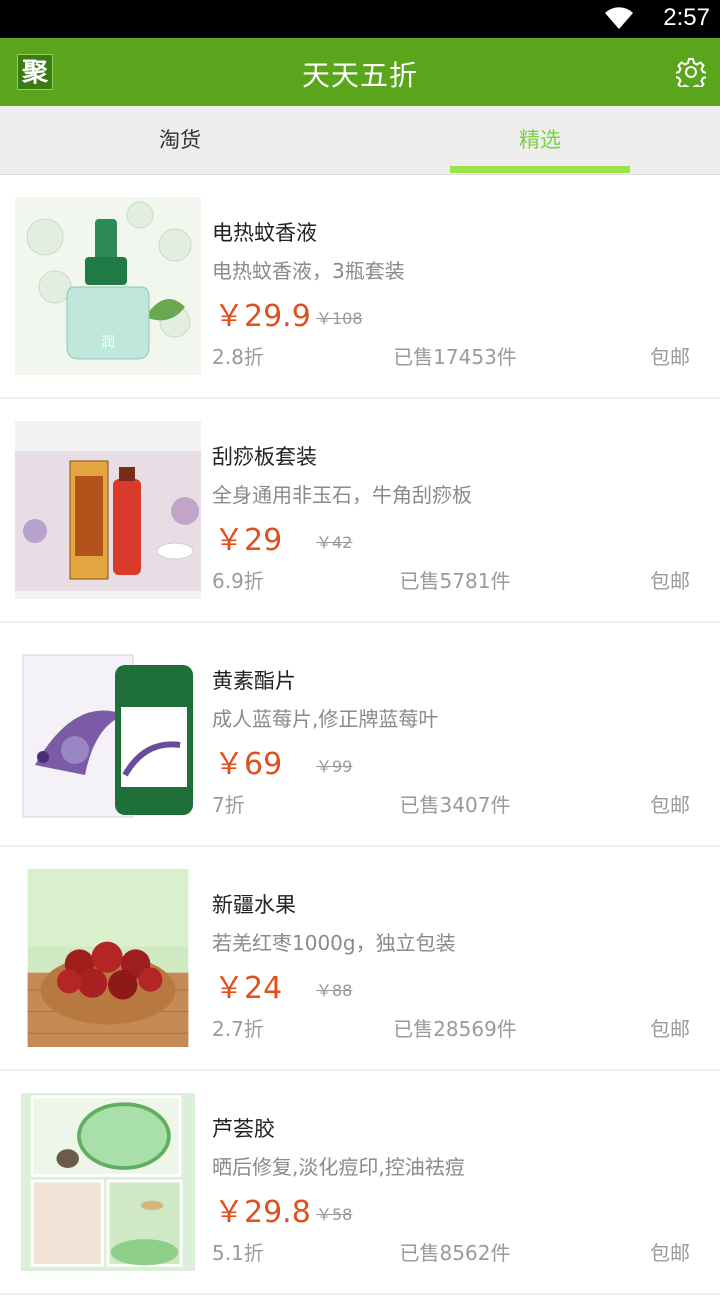 This screenshot has width=720, height=1295. Describe the element at coordinates (248, 764) in the screenshot. I see `product-price: ￥69` at that location.